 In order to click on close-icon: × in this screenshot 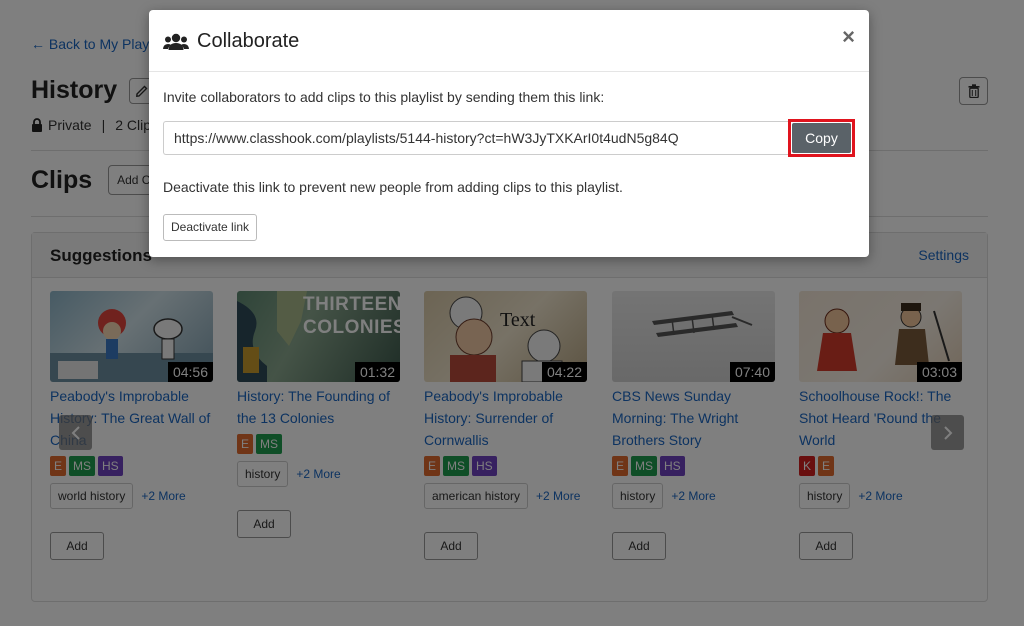, I will do `click(848, 37)`.